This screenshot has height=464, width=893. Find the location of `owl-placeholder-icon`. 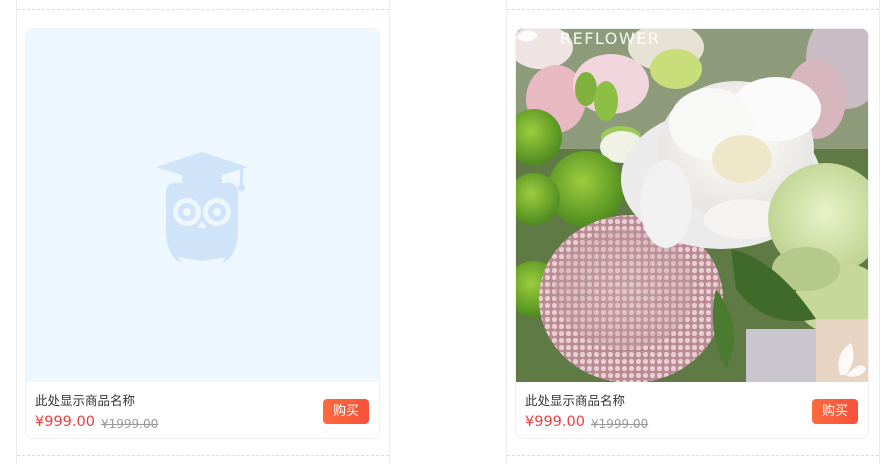

owl-placeholder-icon is located at coordinates (202, 207).